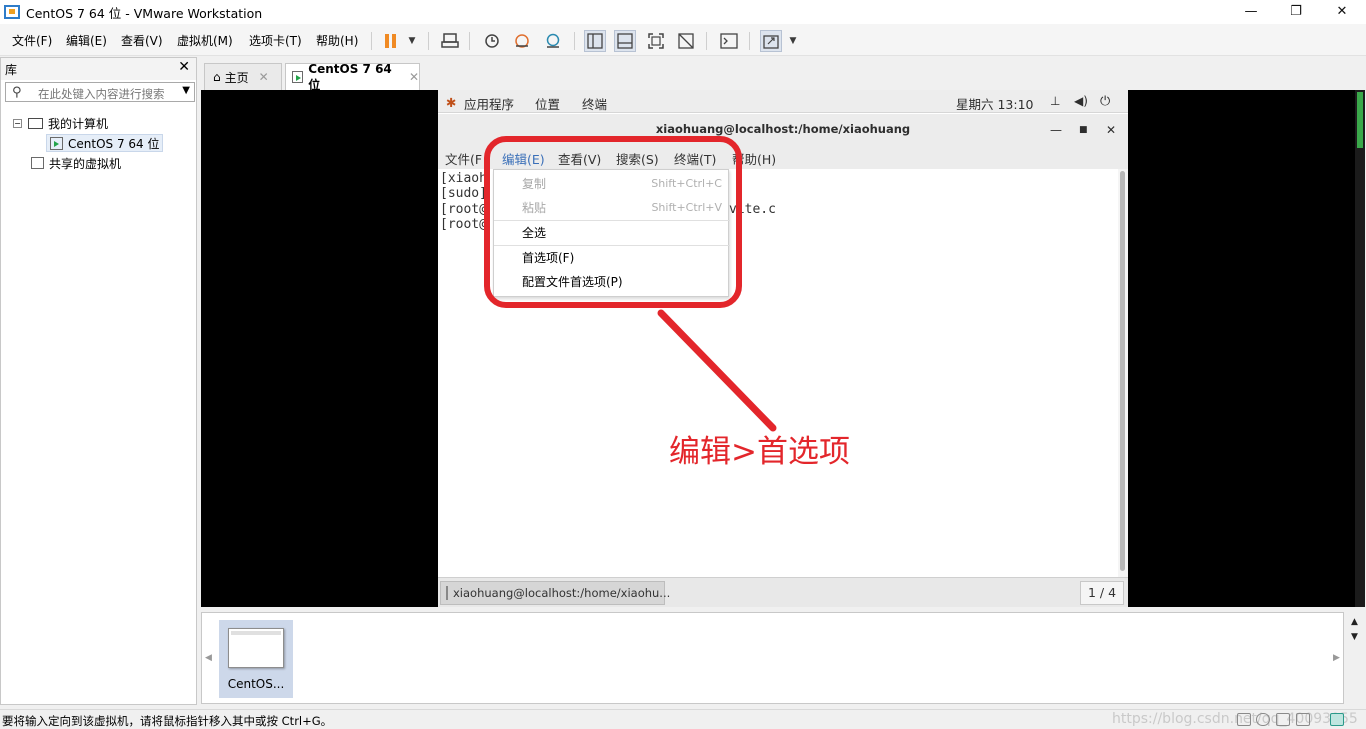  I want to click on cd-drive-icon, so click(1263, 719).